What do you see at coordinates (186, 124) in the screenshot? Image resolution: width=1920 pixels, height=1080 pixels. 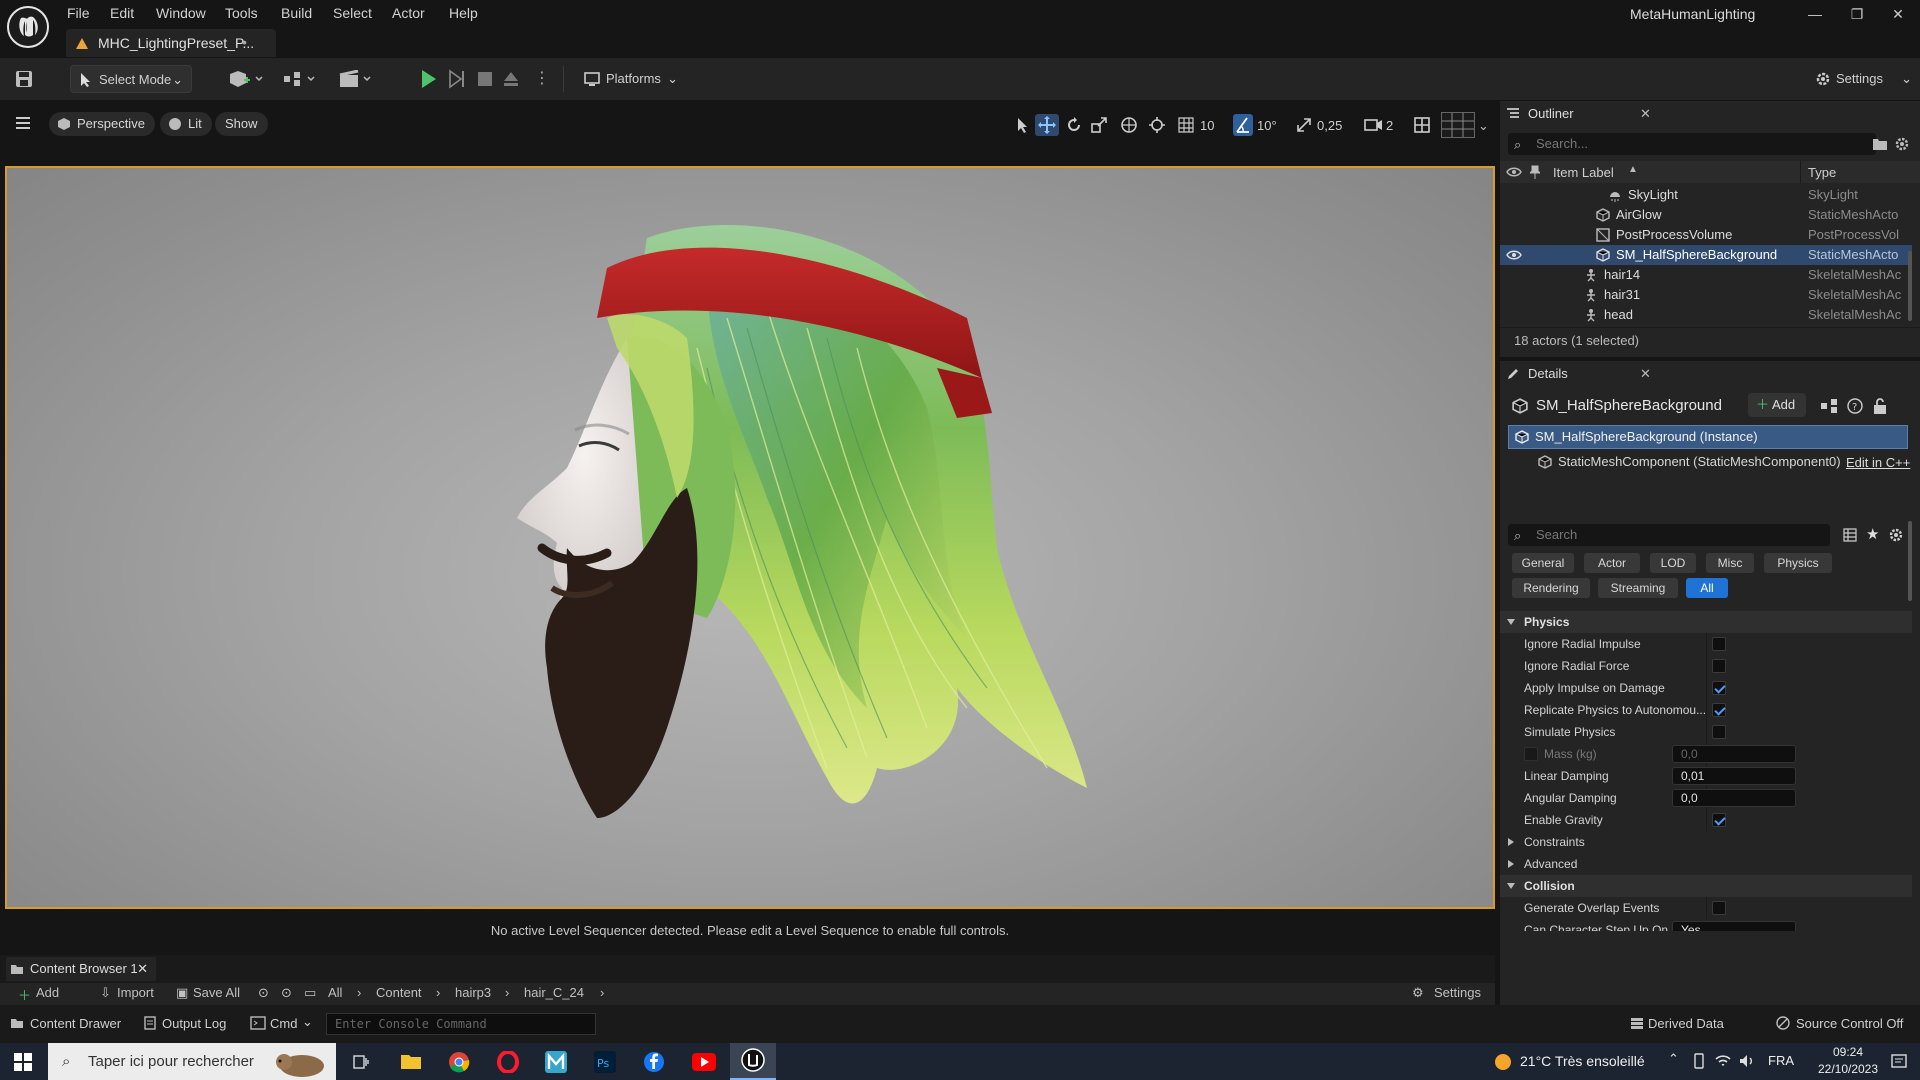 I see `lit-button: Lit` at bounding box center [186, 124].